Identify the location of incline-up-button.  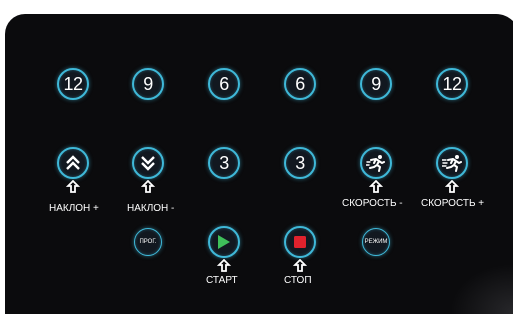
(73, 163).